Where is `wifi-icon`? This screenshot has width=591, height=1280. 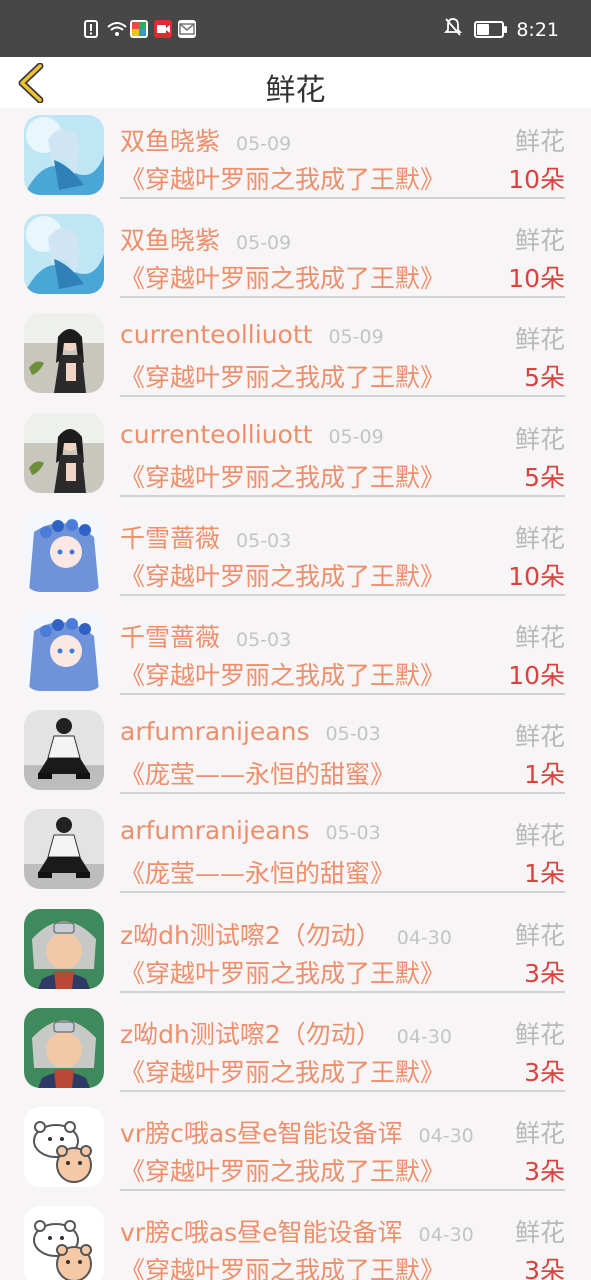 wifi-icon is located at coordinates (116, 29).